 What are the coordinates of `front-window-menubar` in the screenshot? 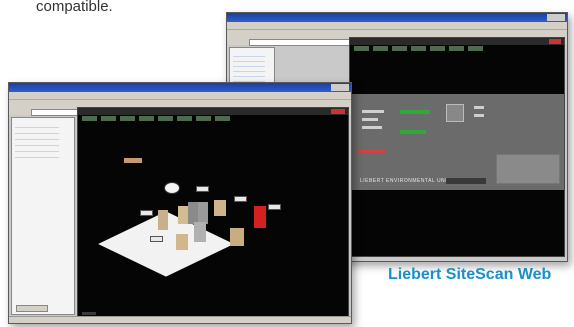 It's located at (180, 95).